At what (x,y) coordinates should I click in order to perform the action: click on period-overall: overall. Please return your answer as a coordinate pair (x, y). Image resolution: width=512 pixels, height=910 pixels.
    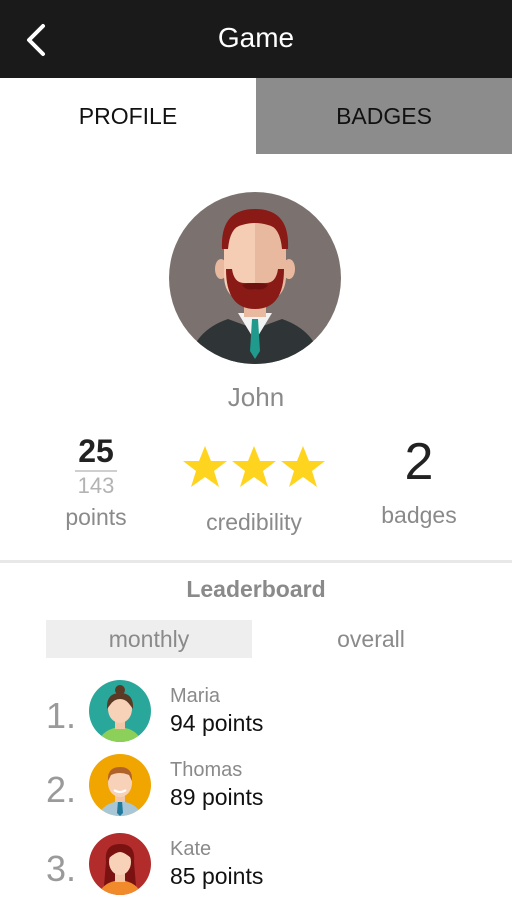
    Looking at the image, I should click on (371, 639).